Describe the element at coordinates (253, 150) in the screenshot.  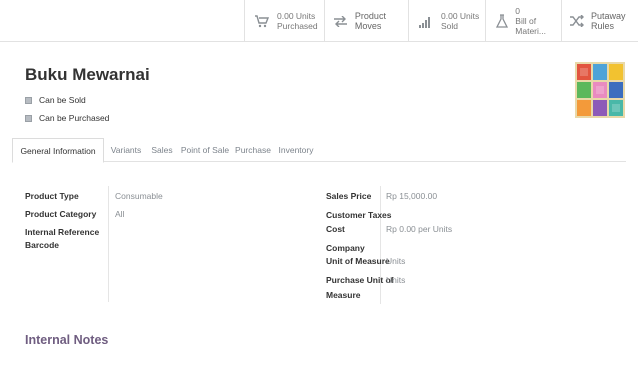
I see `tab-purchase: Purchase` at that location.